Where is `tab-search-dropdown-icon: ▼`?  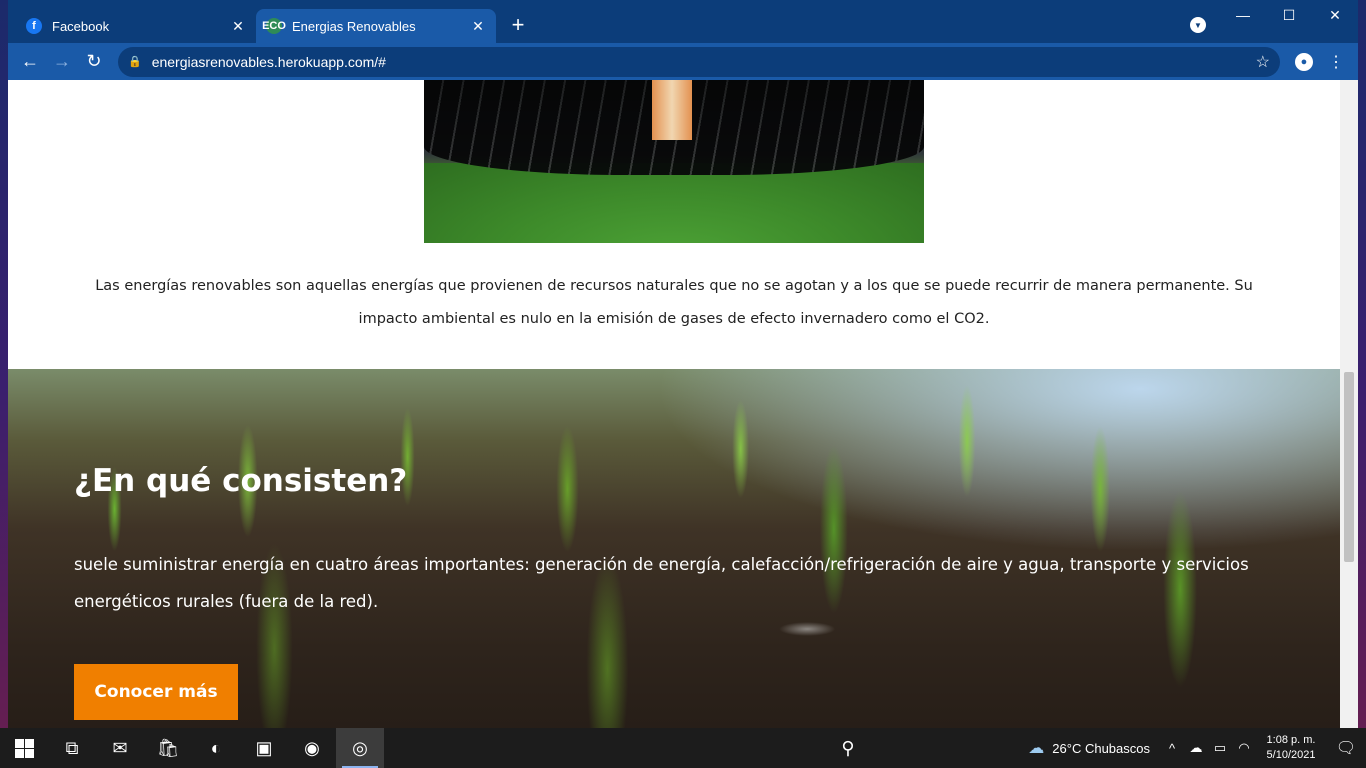
tab-search-dropdown-icon: ▼ is located at coordinates (1198, 25).